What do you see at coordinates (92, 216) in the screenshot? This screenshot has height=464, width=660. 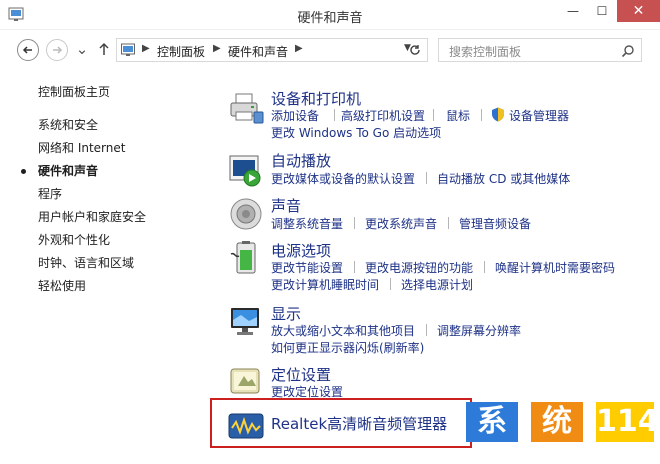 I see `sidebar-item-user-accounts: 用户帐户和家庭安全` at bounding box center [92, 216].